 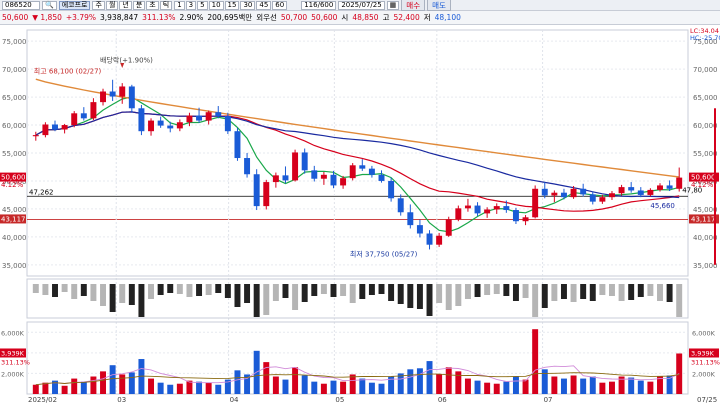 What do you see at coordinates (42, 400) in the screenshot?
I see `x-tick-label: 2025/02` at bounding box center [42, 400].